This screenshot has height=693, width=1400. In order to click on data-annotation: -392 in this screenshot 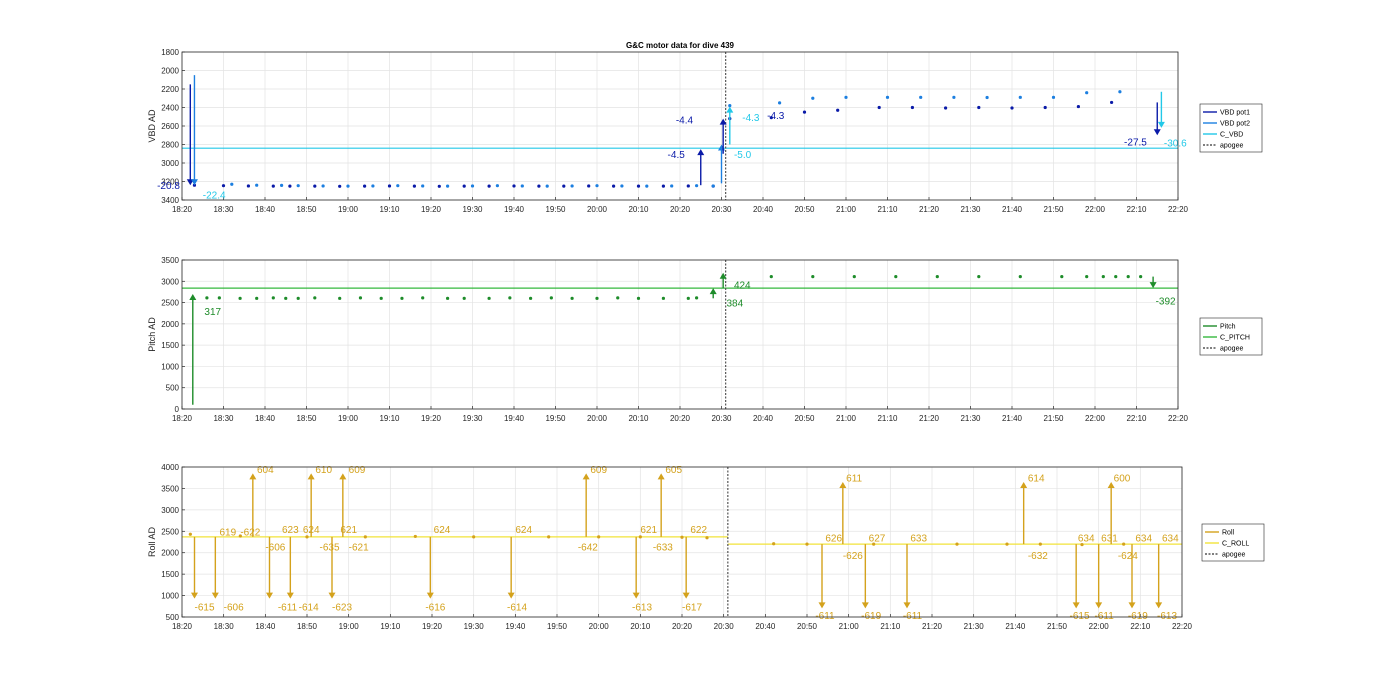, I will do `click(1166, 301)`.